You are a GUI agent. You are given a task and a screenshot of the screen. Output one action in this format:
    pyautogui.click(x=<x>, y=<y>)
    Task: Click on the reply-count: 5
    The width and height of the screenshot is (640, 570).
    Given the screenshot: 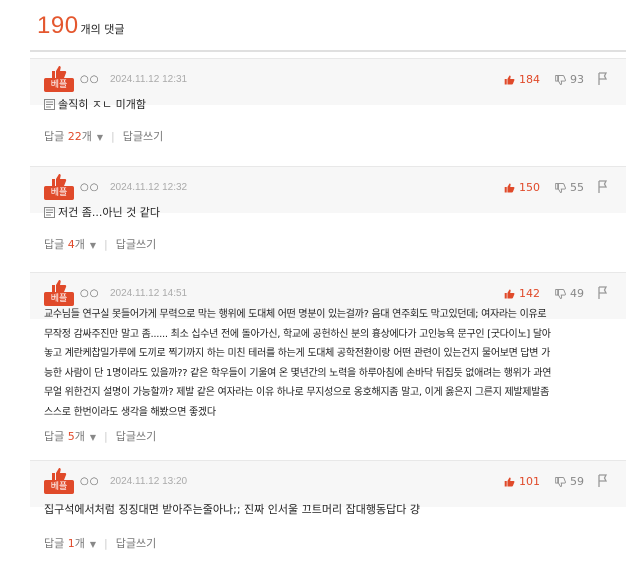 What is the action you would take?
    pyautogui.click(x=71, y=436)
    